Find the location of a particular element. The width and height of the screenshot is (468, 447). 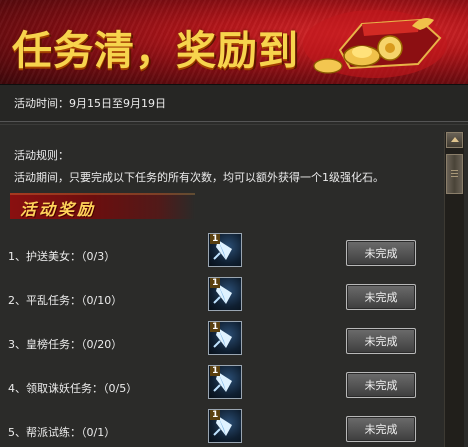

activity-time: 活动时间：9月15日至9月19日 is located at coordinates (90, 103).